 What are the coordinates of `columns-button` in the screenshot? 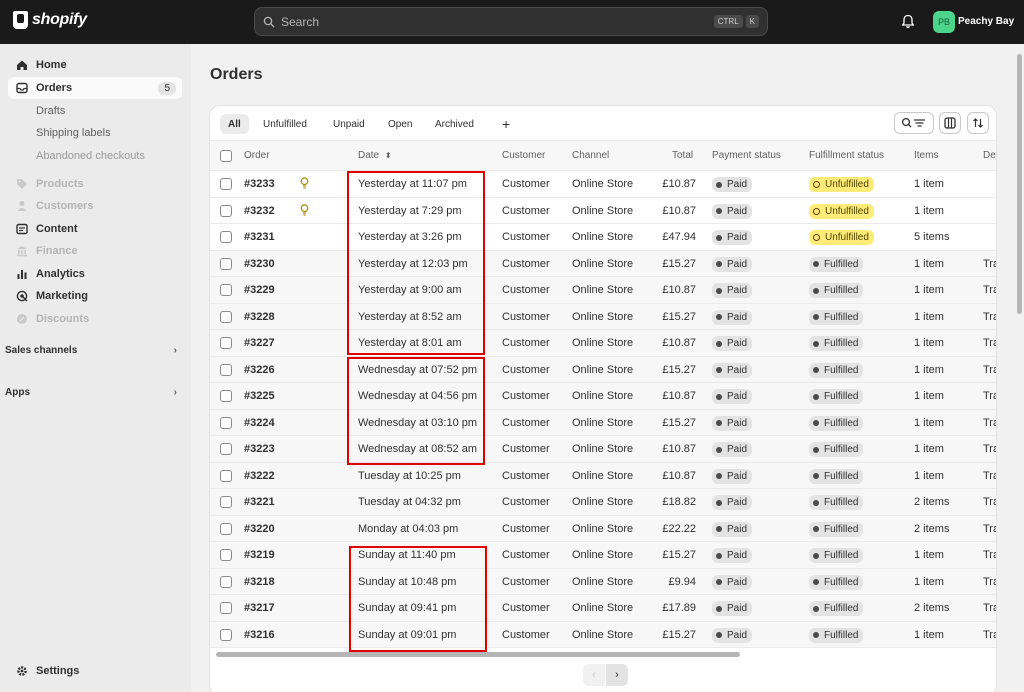 It's located at (950, 123).